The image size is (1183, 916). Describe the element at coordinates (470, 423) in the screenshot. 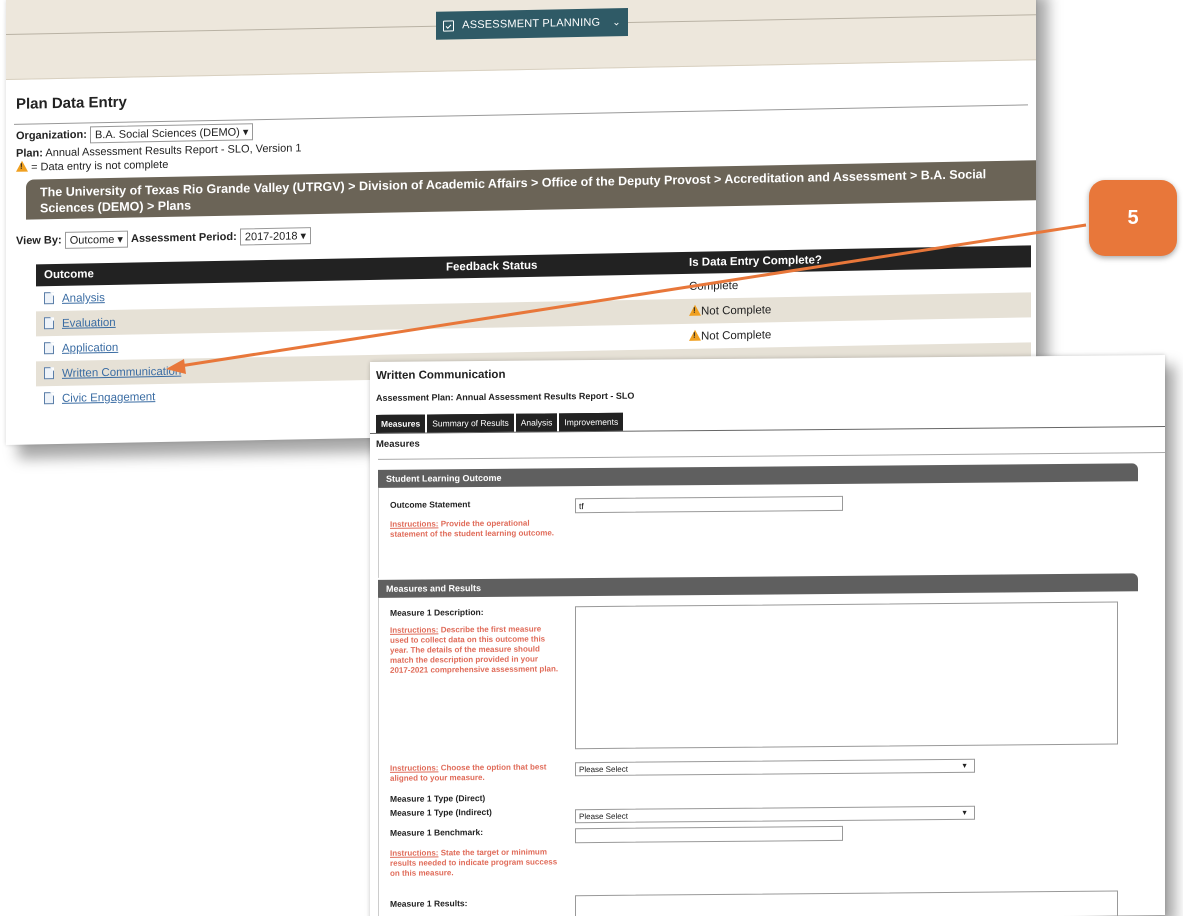

I see `tab-summary-of-results: Summary of Results` at that location.